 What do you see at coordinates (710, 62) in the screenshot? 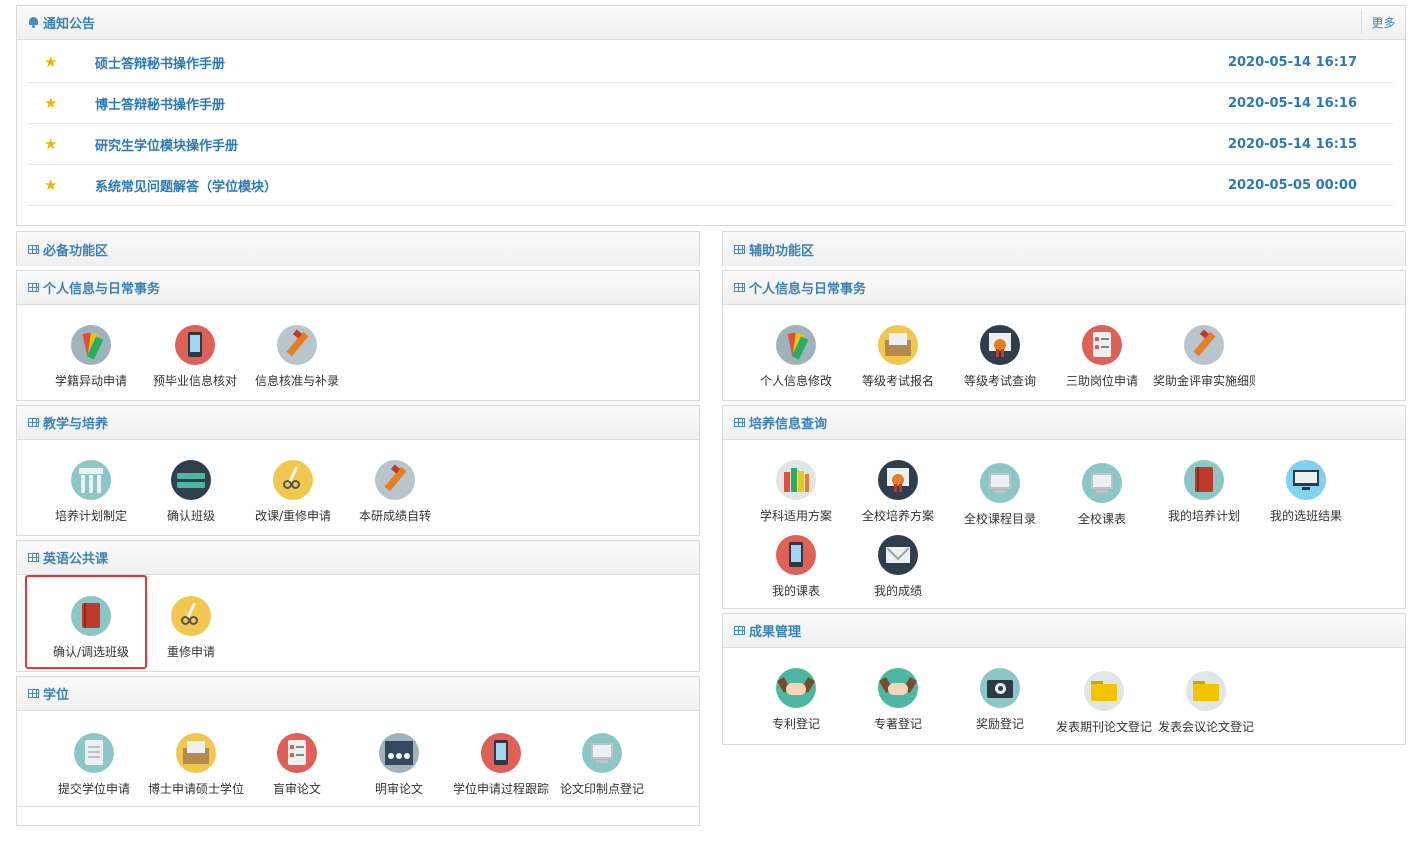
I see `notice-item: ★ 硕士答辩秘书操作手册 2020-05-14 16:17` at bounding box center [710, 62].